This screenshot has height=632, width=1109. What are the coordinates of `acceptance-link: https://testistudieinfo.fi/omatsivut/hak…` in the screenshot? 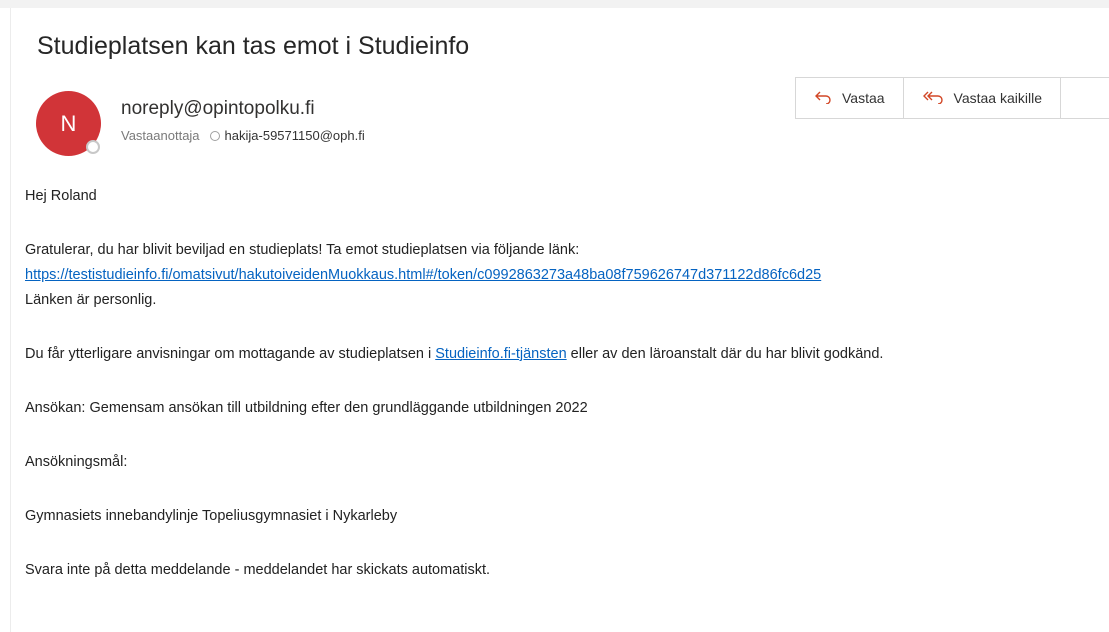 It's located at (423, 275).